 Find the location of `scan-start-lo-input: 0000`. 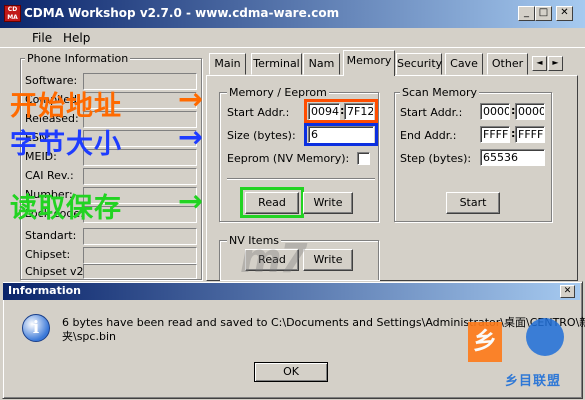

scan-start-lo-input: 0000 is located at coordinates (530, 111).